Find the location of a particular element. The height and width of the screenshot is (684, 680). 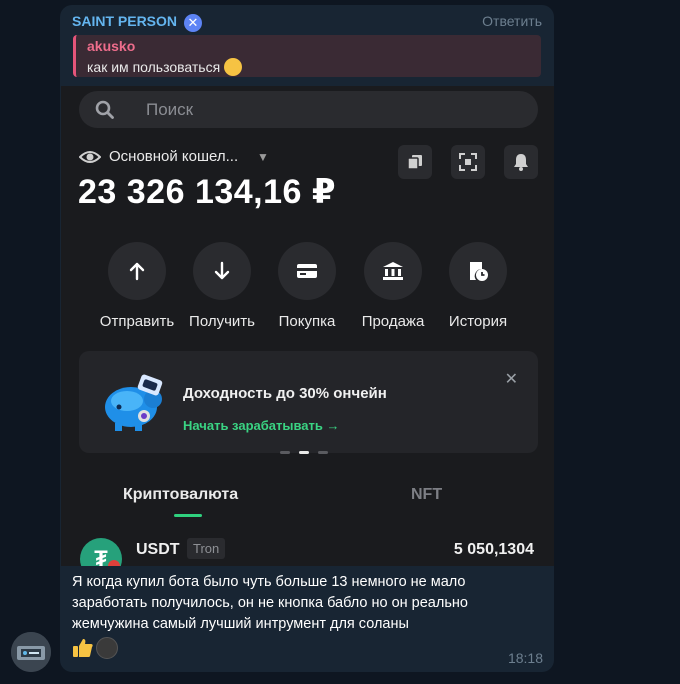

wallet-search-bar: Поиск is located at coordinates (308, 109).